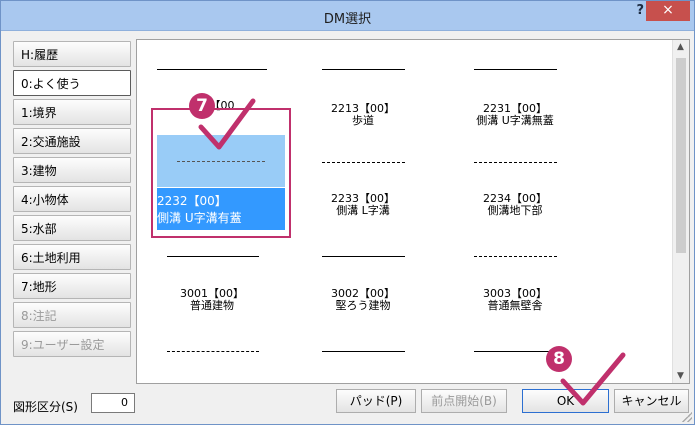  What do you see at coordinates (72, 228) in the screenshot?
I see `sidebar-item-water: 5:水部` at bounding box center [72, 228].